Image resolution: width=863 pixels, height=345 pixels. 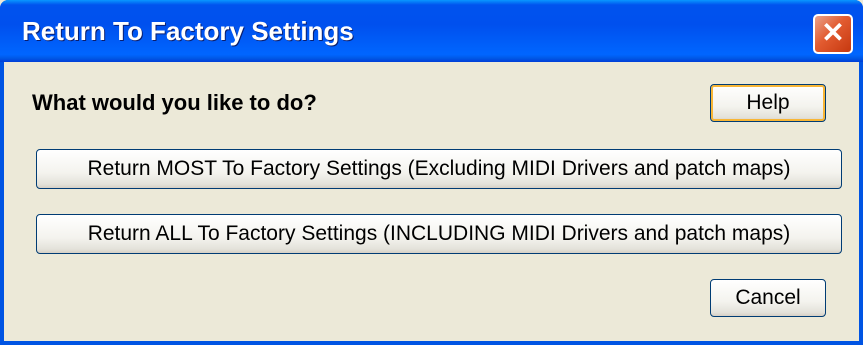 I want to click on help-button: Help, so click(x=768, y=103).